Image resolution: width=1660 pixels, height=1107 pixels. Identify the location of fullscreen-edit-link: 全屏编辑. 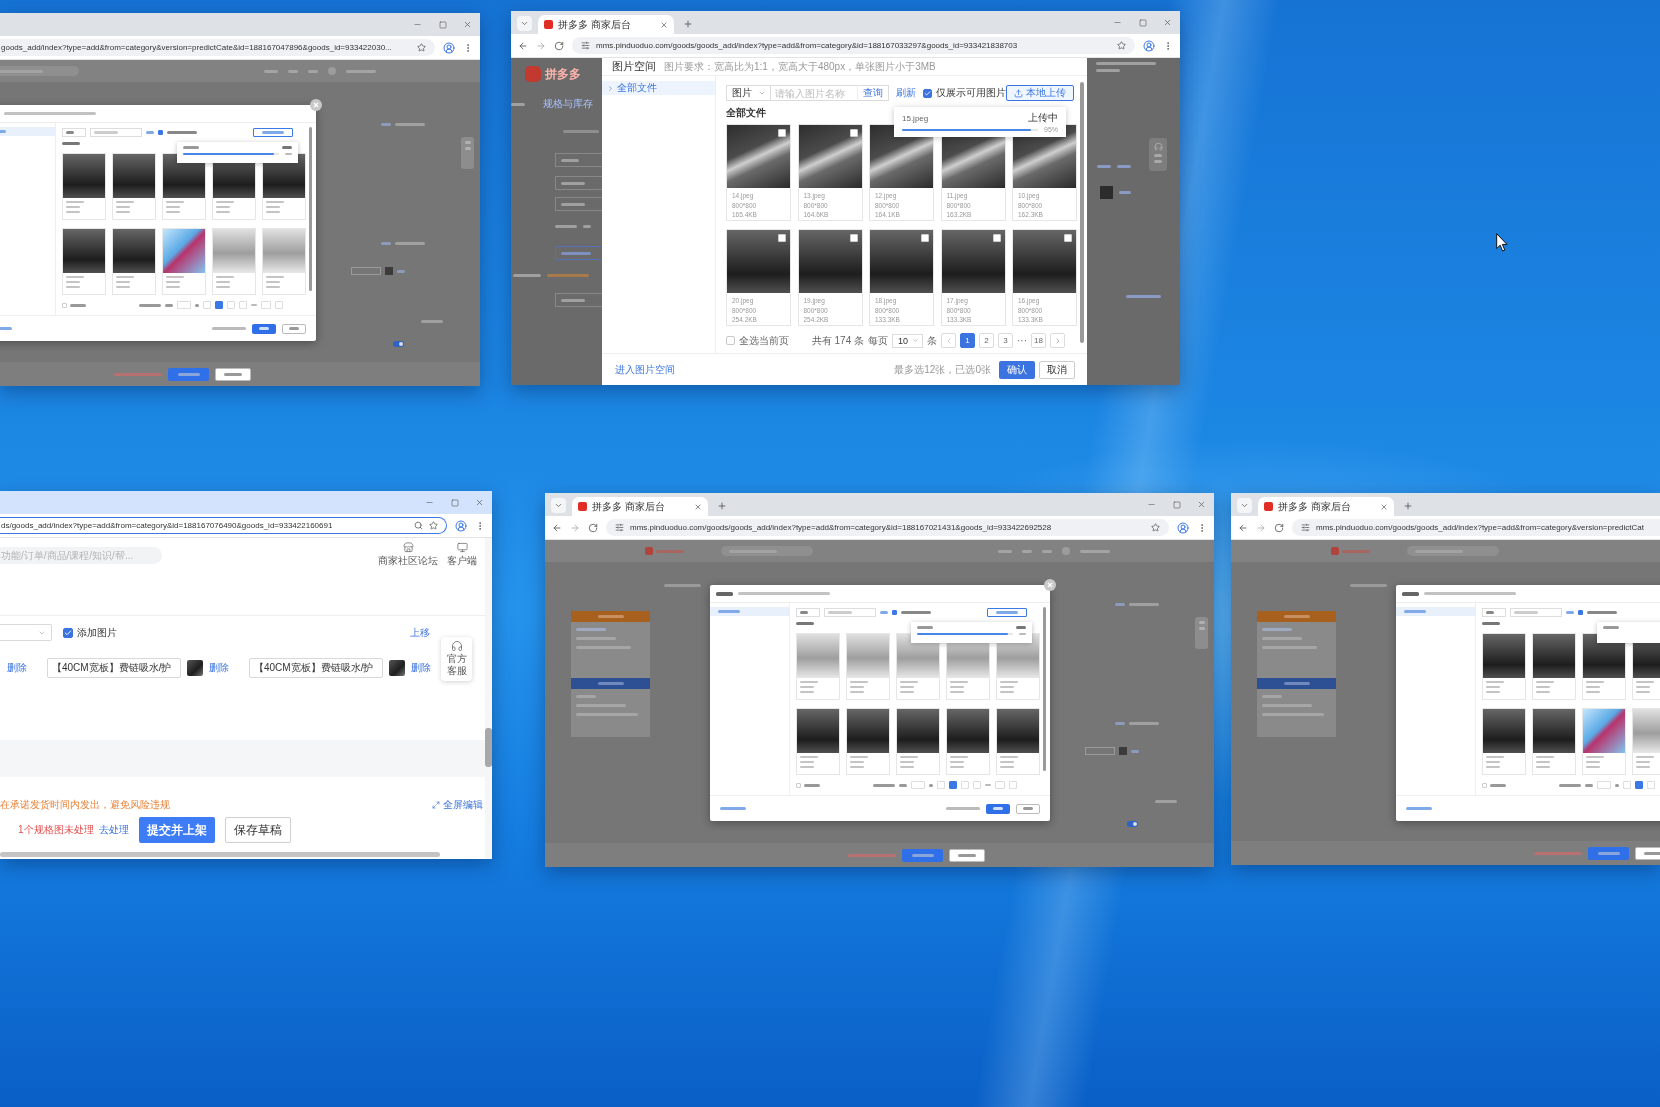
(457, 805).